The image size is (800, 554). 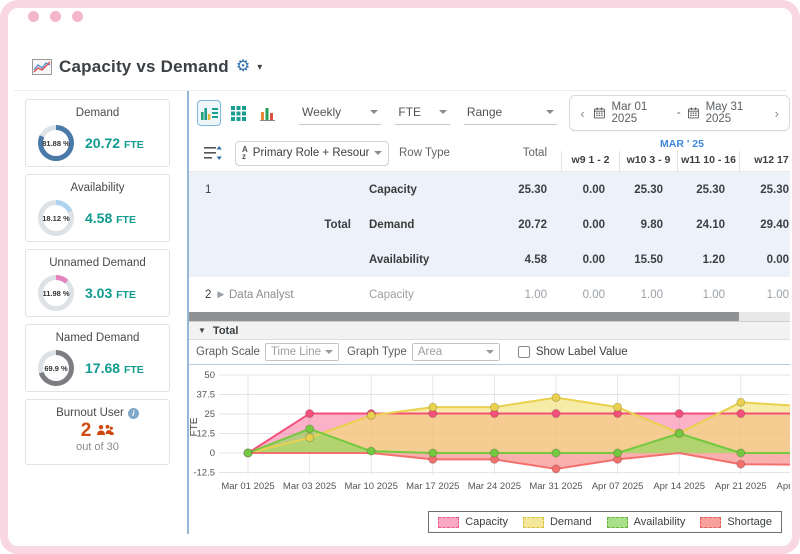 I want to click on donut-percent-label: 11.98 %, so click(x=56, y=293).